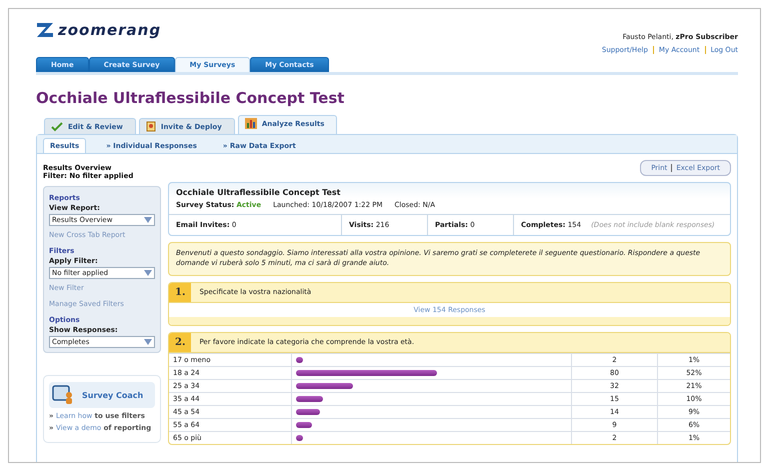 This screenshot has width=769, height=471. Describe the element at coordinates (151, 126) in the screenshot. I see `document-icon` at that location.